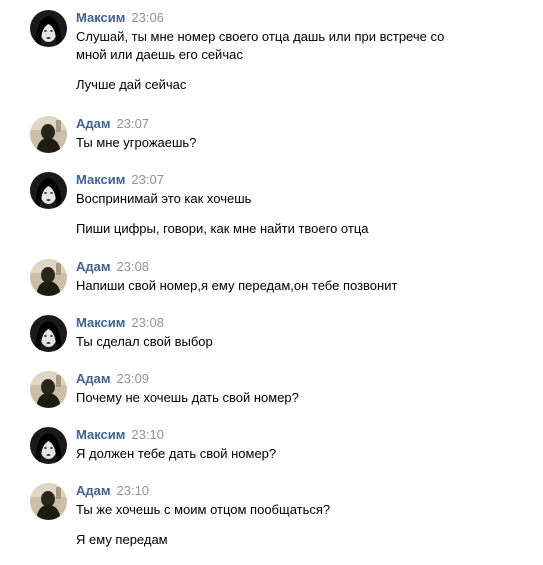 The height and width of the screenshot is (565, 543). I want to click on message-line: Ты сделал свой выбор, so click(144, 341).